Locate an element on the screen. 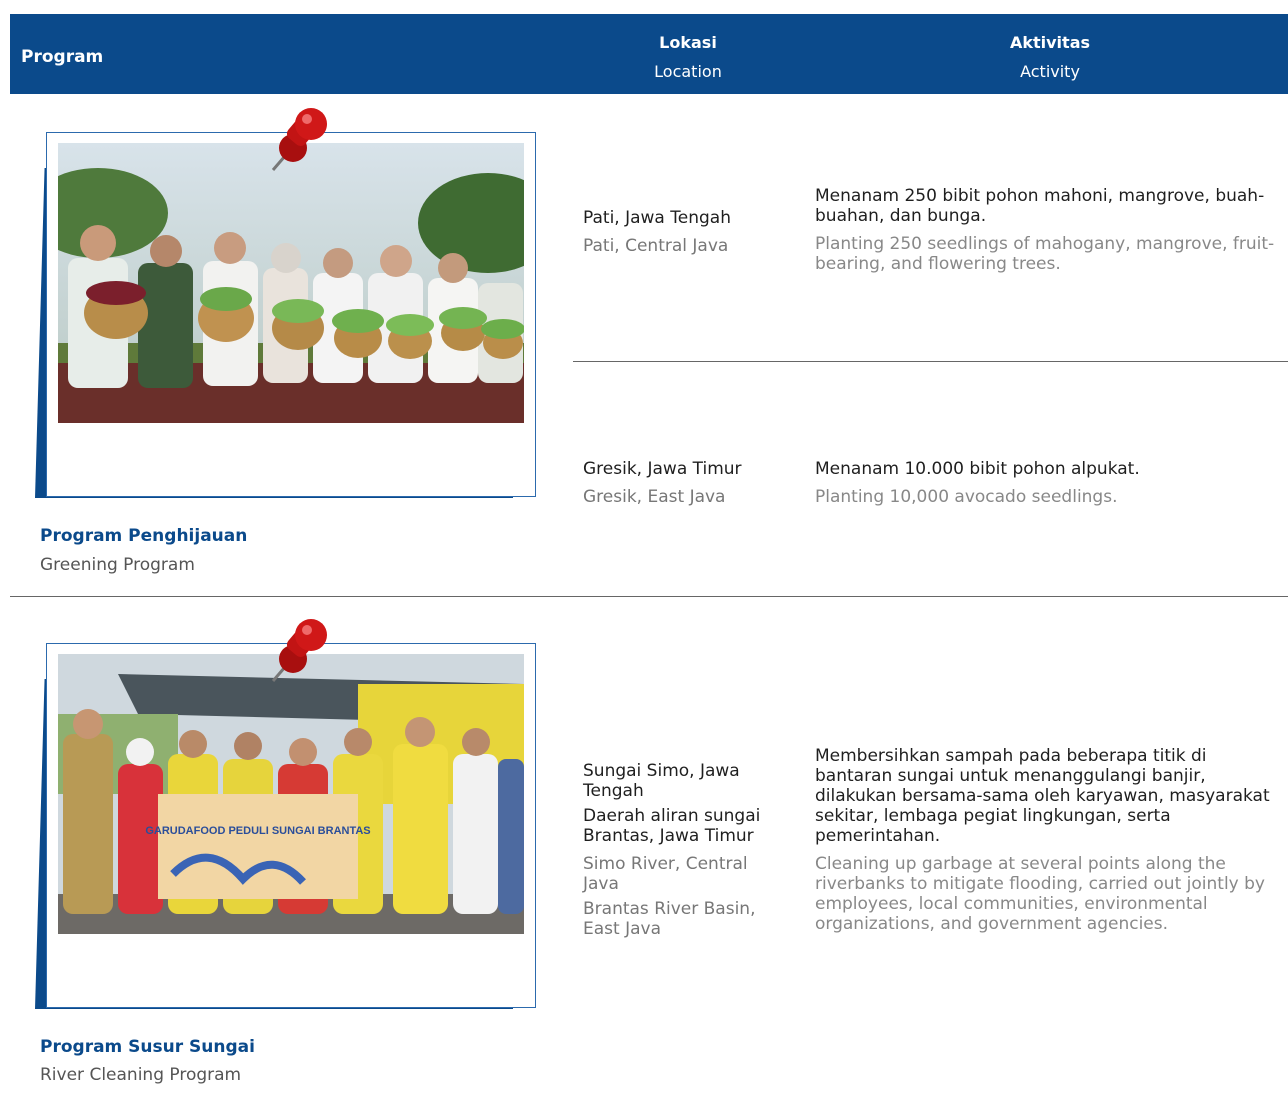  location-id: Sungai Simo, Jawa Tengah is located at coordinates (661, 781).